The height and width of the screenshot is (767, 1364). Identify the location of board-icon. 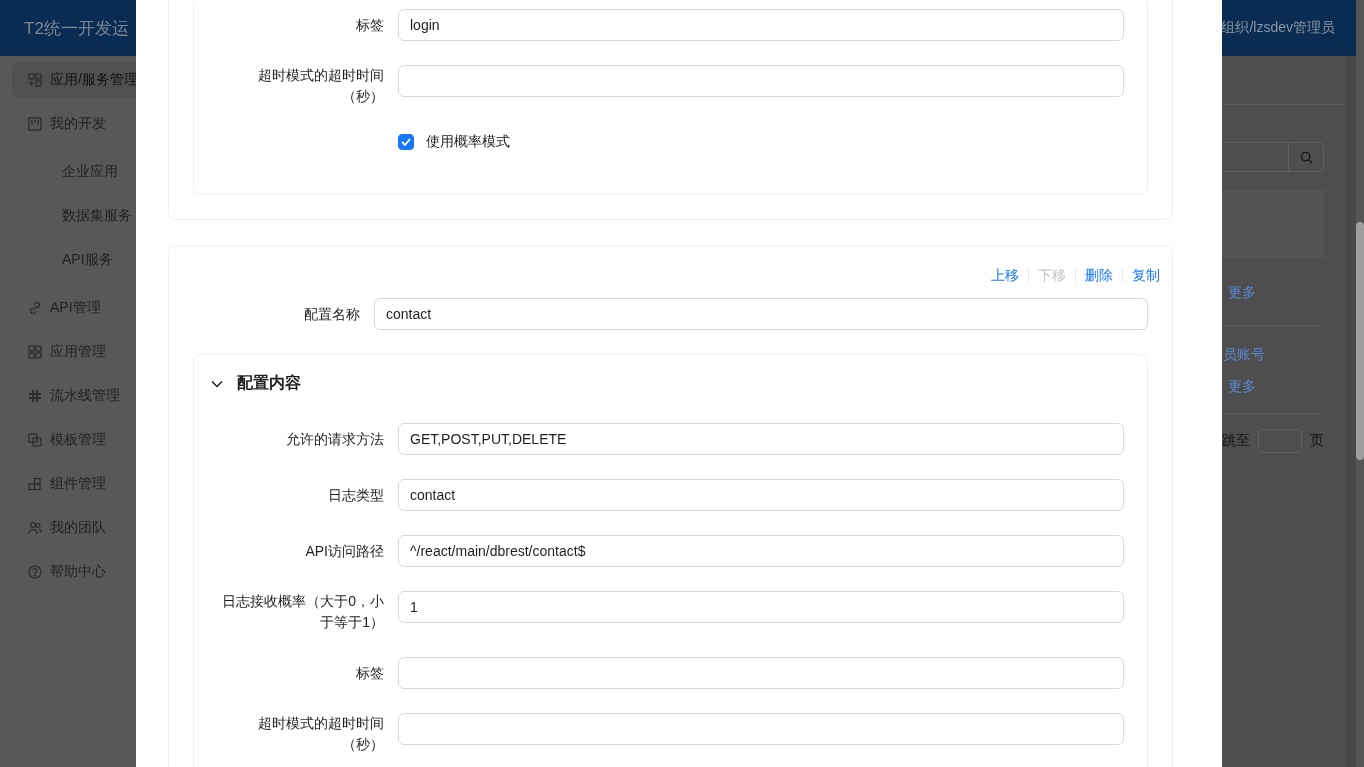
(35, 124).